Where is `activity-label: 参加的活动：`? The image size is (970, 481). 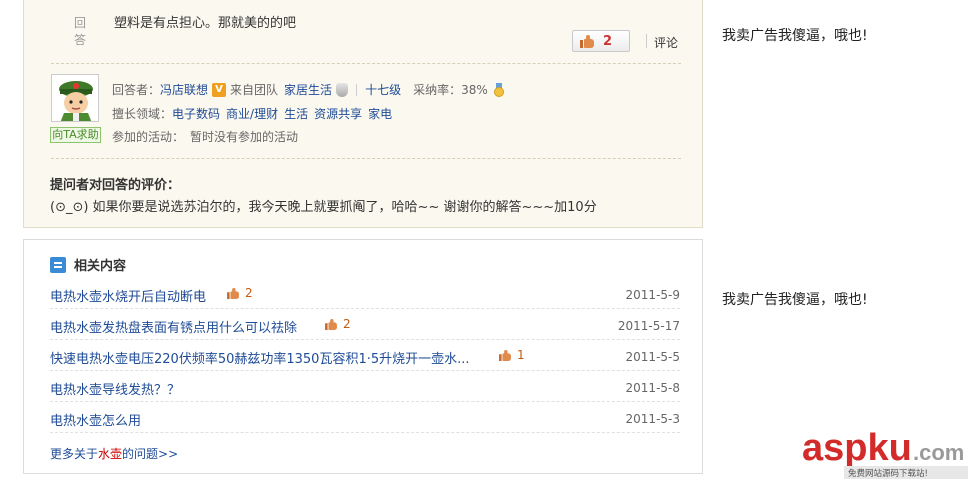 activity-label: 参加的活动： is located at coordinates (148, 137).